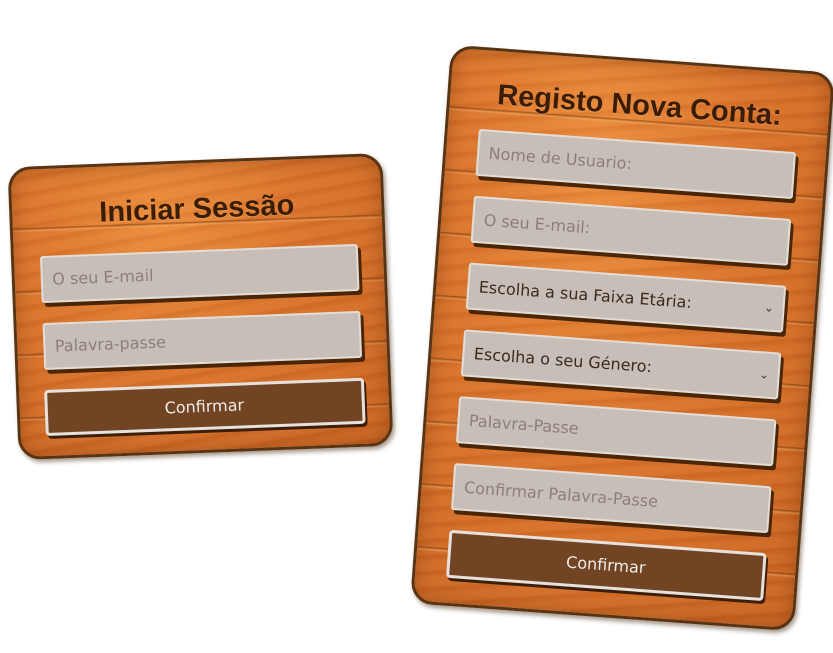 The height and width of the screenshot is (653, 833). Describe the element at coordinates (199, 273) in the screenshot. I see `login-email-input: O seu E-mail` at that location.